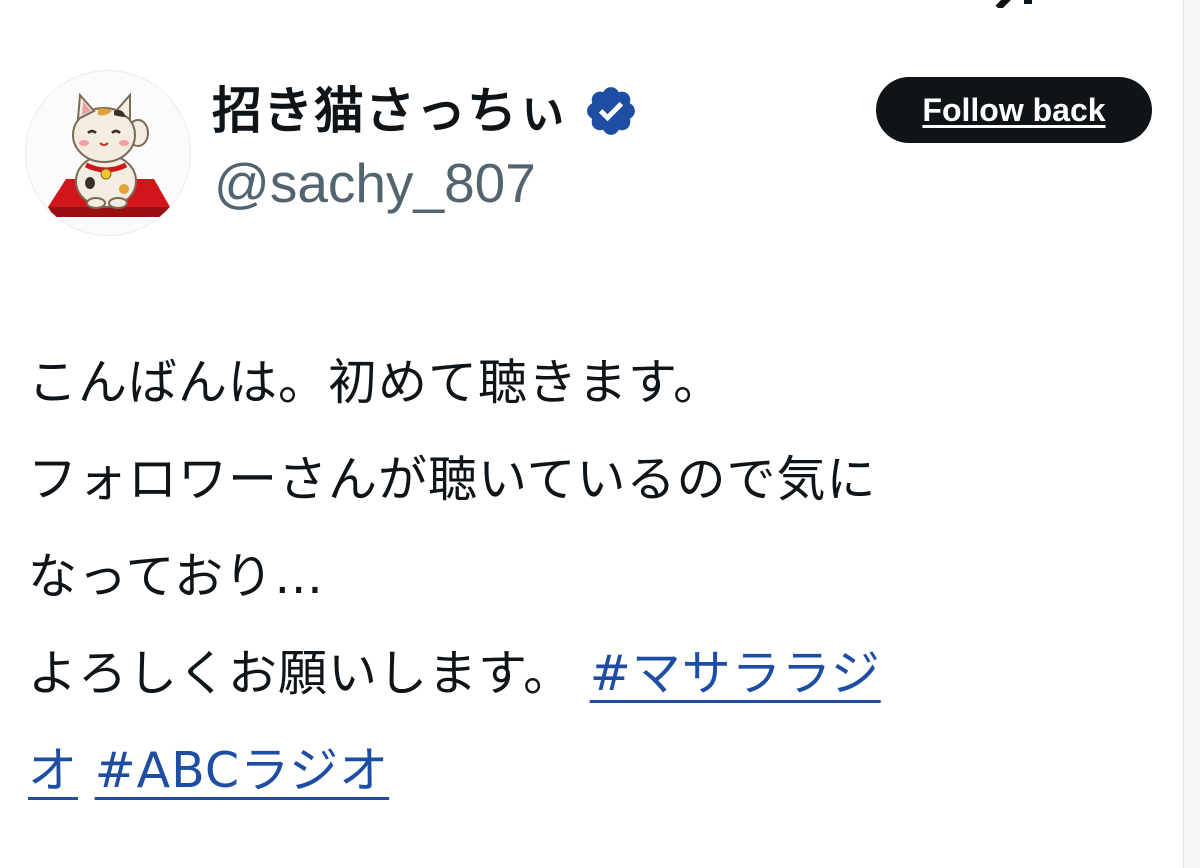 Image resolution: width=1200 pixels, height=868 pixels. I want to click on tweet-line: こんばんは。初めて聴きます。, so click(376, 382).